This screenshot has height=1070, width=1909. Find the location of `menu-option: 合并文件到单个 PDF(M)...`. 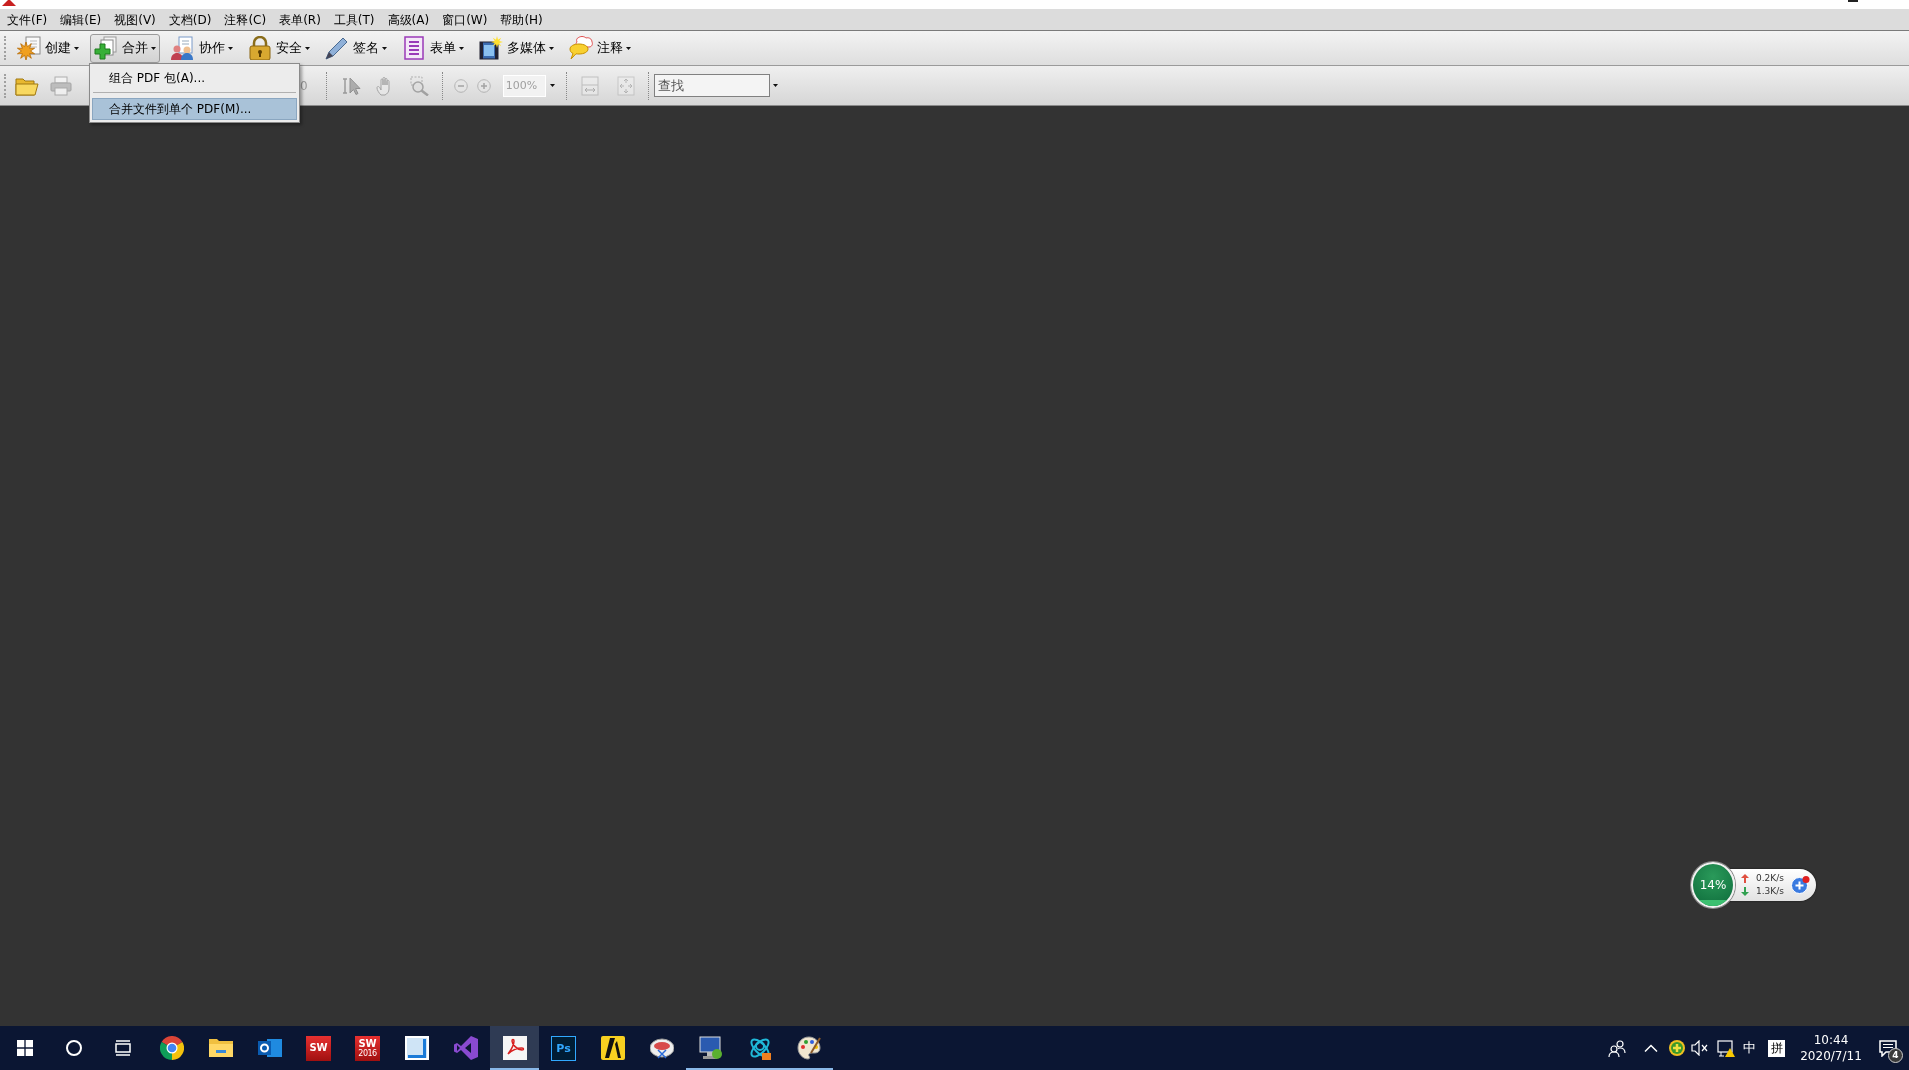

menu-option: 合并文件到单个 PDF(M)... is located at coordinates (194, 109).